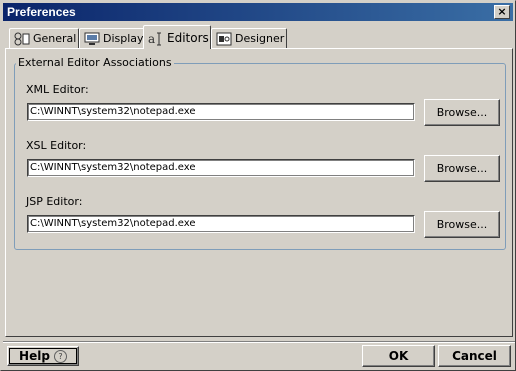  Describe the element at coordinates (60, 356) in the screenshot. I see `help-icon: ?` at that location.